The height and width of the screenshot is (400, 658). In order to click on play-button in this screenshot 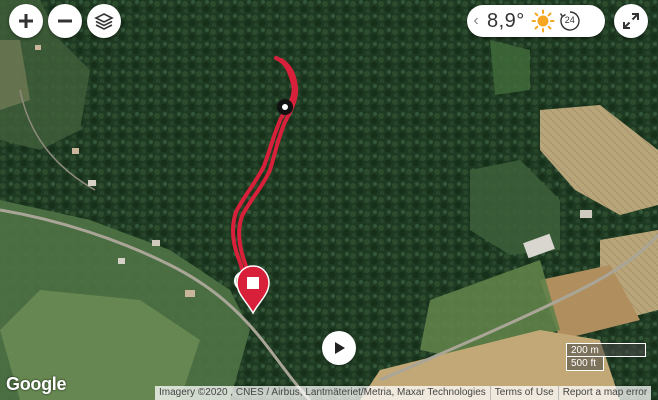, I will do `click(339, 348)`.